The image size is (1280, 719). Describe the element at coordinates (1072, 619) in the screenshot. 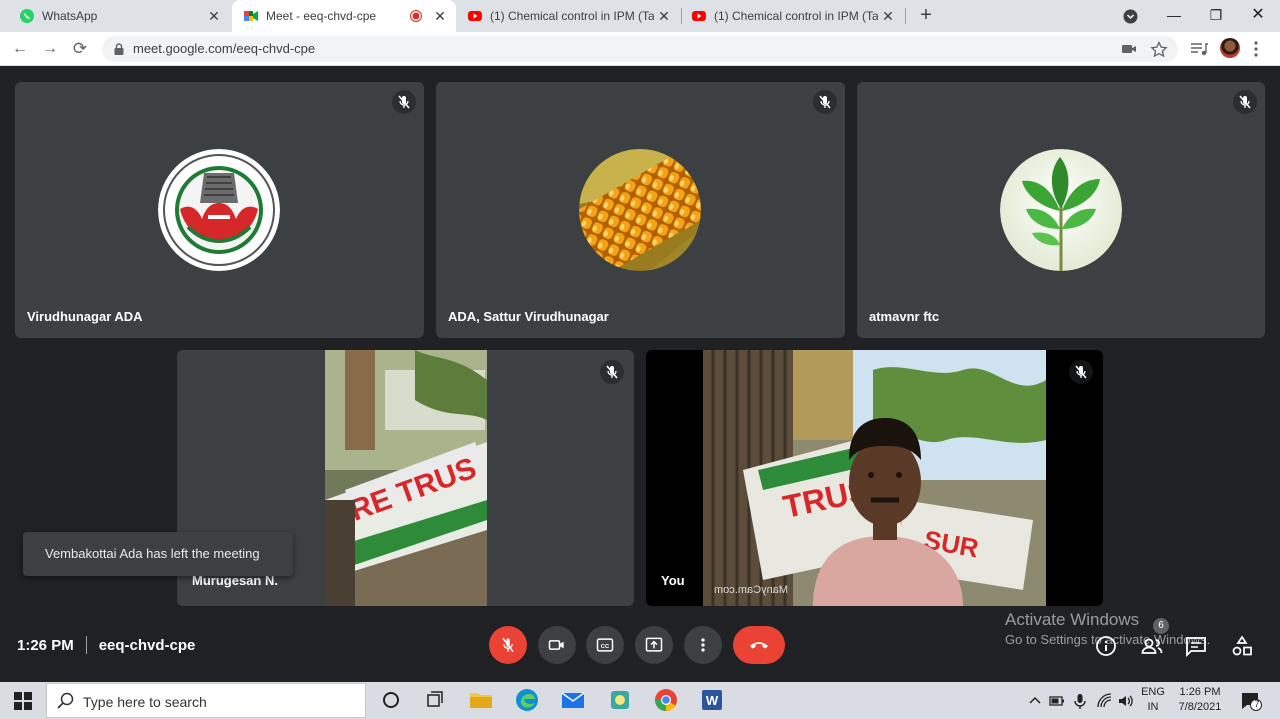

I see `activate-title: Activate Windows` at that location.